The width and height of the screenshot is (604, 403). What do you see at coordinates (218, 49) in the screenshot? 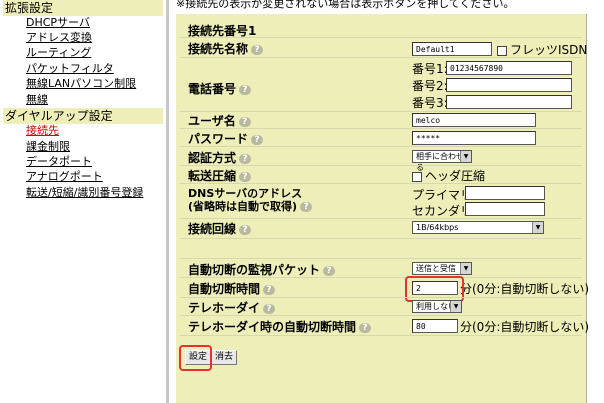
I see `name-label: 接続先名称` at bounding box center [218, 49].